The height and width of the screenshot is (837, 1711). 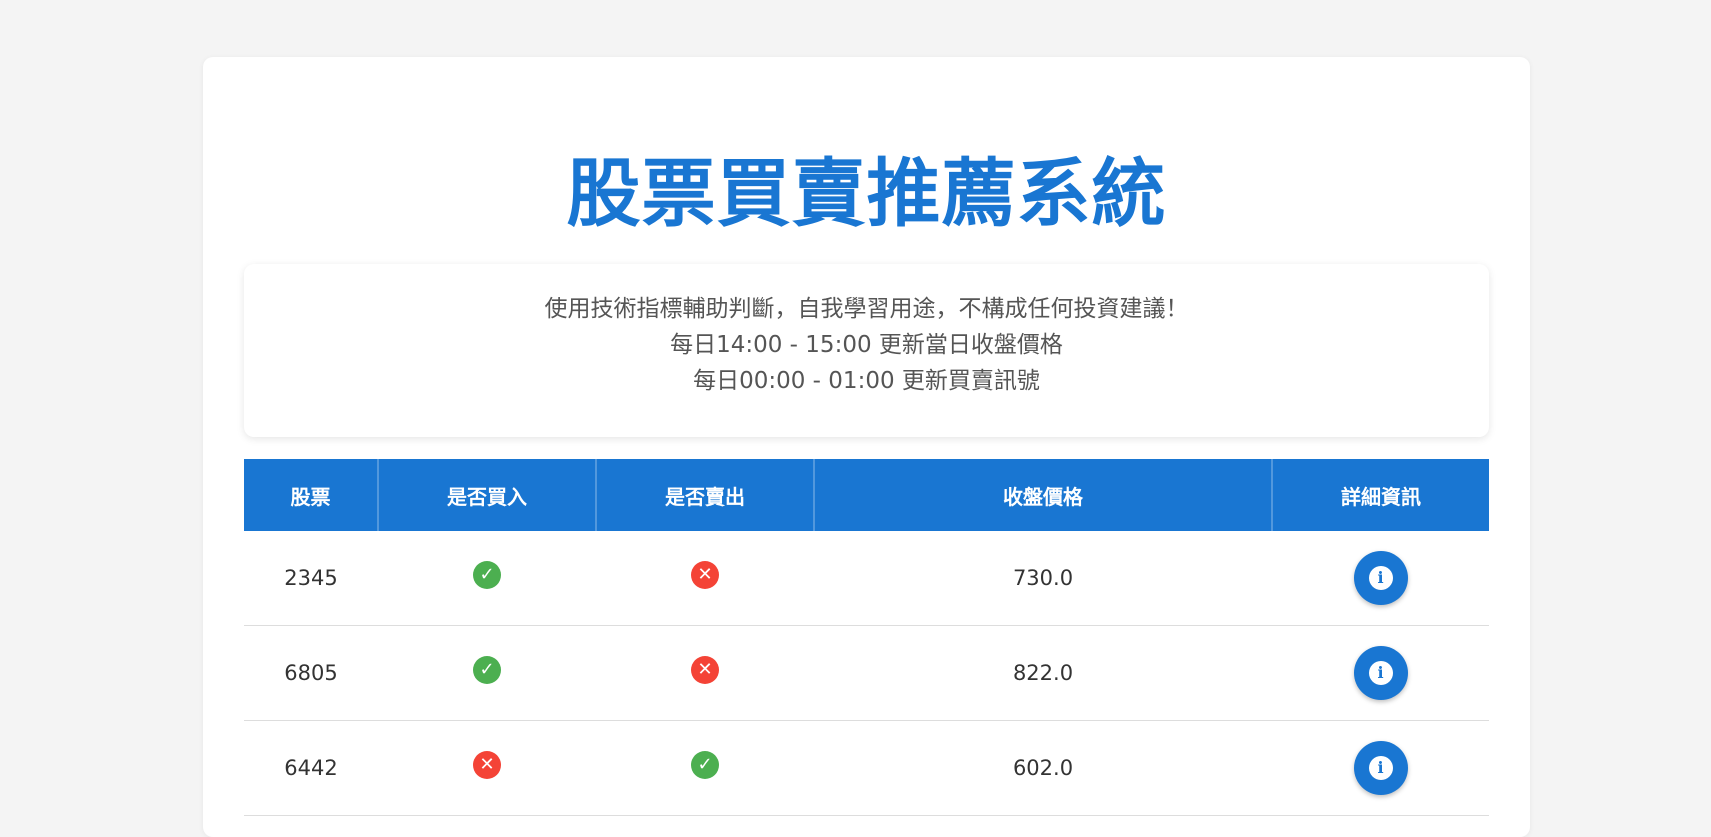 I want to click on table-header-row: 股票 是否買入 是否賣出 收盤價格 詳細資訊, so click(x=866, y=495).